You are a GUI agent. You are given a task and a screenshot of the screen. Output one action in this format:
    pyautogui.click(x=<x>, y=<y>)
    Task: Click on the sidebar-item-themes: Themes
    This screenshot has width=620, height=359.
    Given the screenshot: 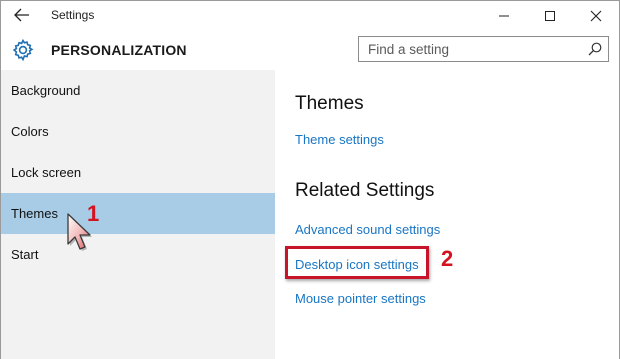 What is the action you would take?
    pyautogui.click(x=138, y=213)
    